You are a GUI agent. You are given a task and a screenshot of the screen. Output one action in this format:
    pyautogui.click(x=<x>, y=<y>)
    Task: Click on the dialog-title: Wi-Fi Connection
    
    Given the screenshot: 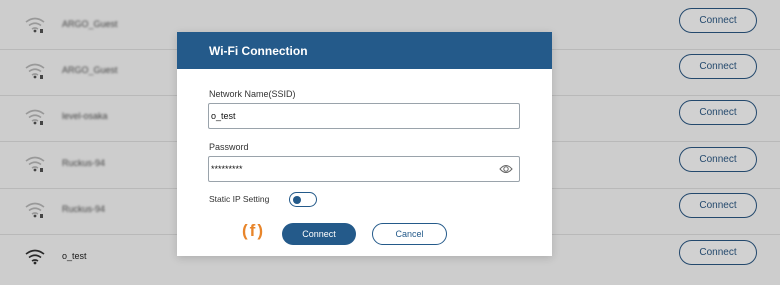 What is the action you would take?
    pyautogui.click(x=258, y=51)
    